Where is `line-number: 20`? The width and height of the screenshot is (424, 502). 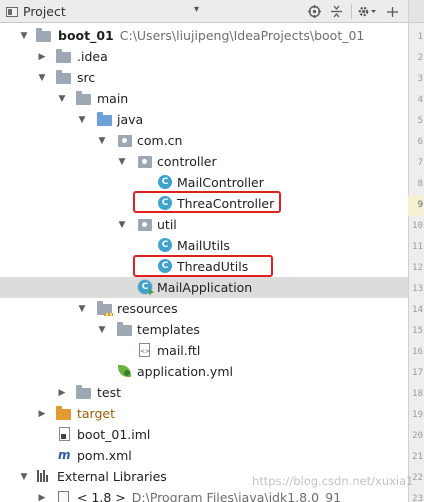
line-number: 20 is located at coordinates (417, 436).